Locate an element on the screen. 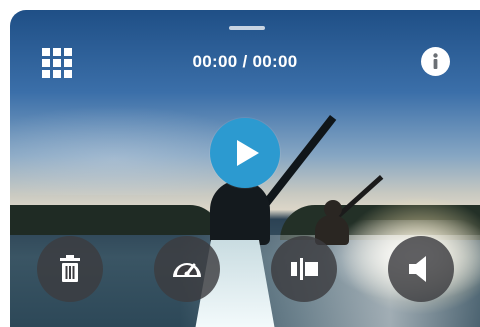 The height and width of the screenshot is (327, 480). play-button is located at coordinates (245, 153).